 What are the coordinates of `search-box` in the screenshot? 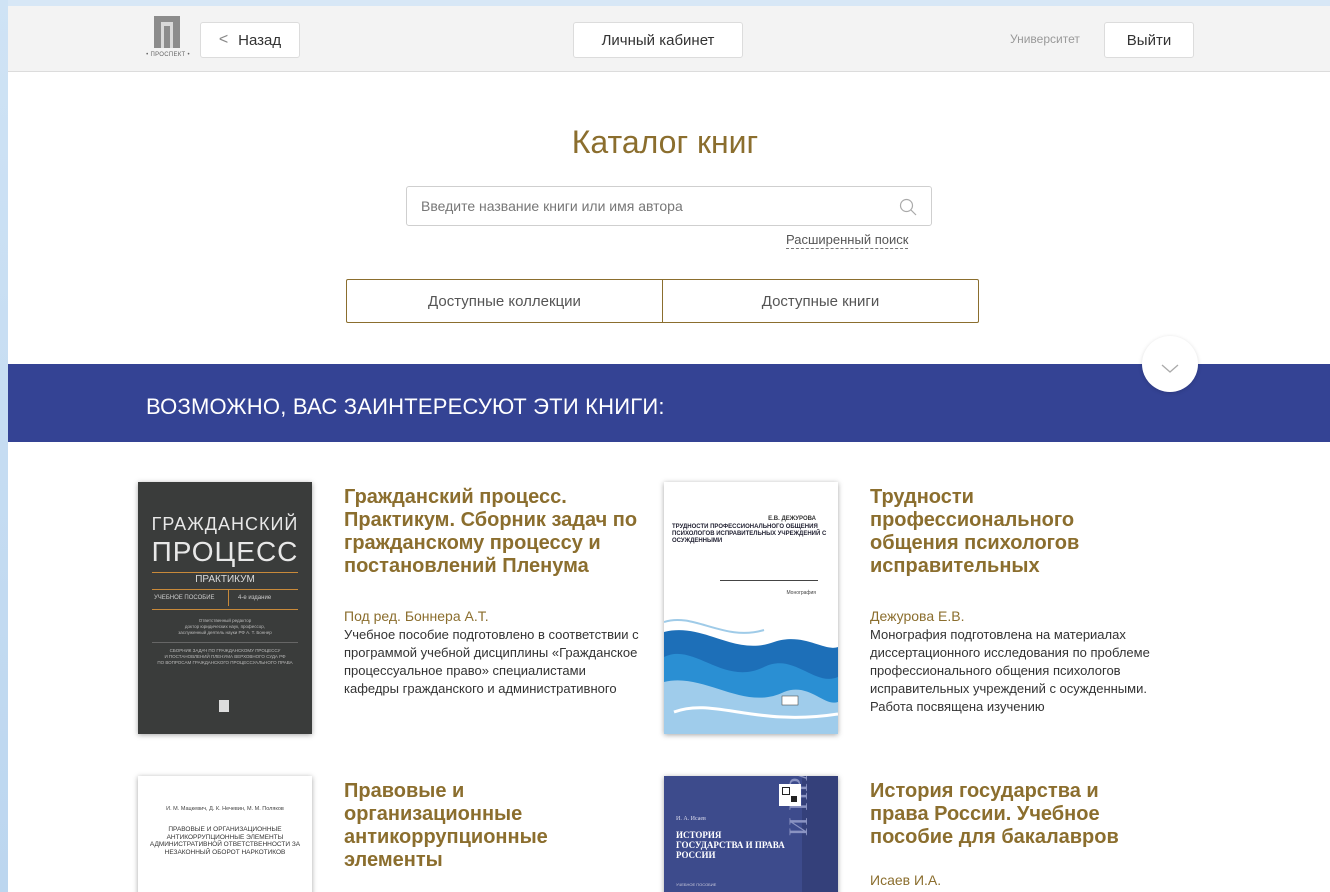 It's located at (669, 206).